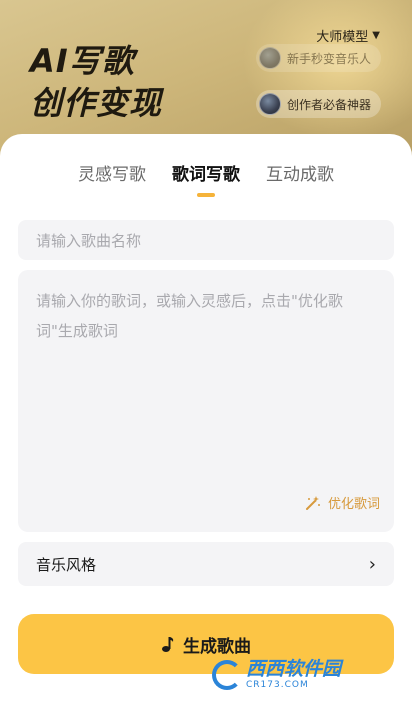 The width and height of the screenshot is (412, 702). Describe the element at coordinates (227, 675) in the screenshot. I see `watermark-logo-icon` at that location.